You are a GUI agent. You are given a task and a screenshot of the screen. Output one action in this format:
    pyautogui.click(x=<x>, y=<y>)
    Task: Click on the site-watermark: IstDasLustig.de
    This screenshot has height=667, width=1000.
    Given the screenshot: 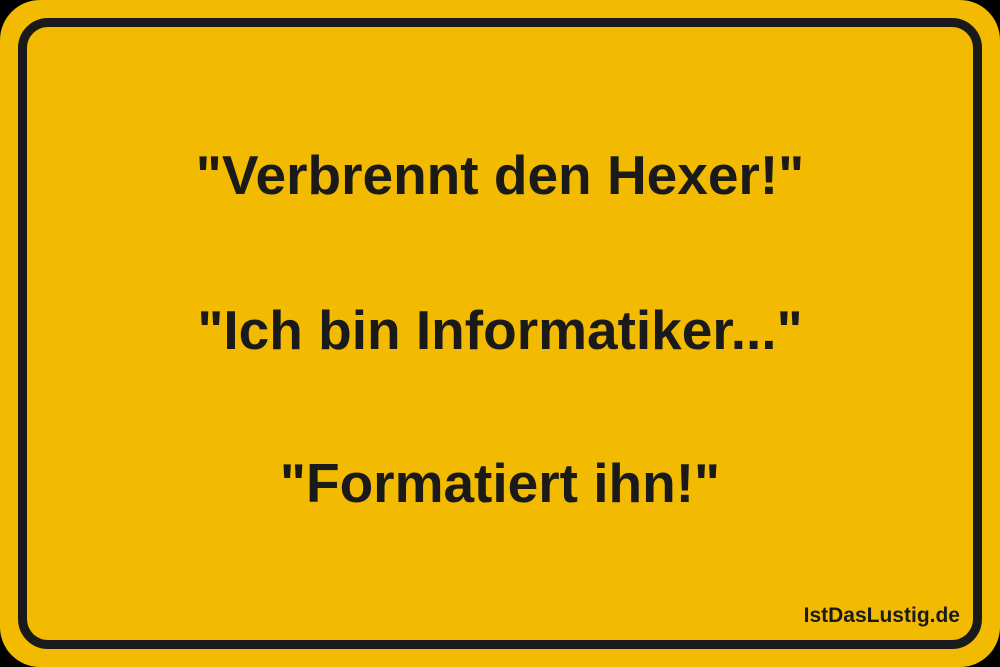 What is the action you would take?
    pyautogui.click(x=881, y=615)
    